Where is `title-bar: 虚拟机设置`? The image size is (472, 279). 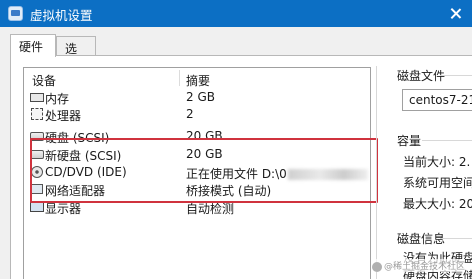
title-bar: 虚拟机设置 is located at coordinates (236, 13).